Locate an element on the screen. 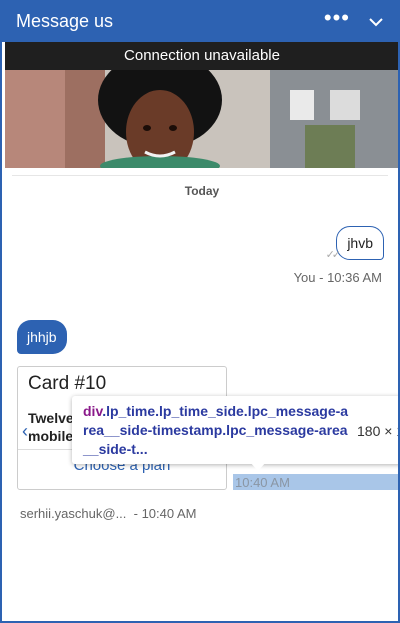  outgoing-meta: You - 10:36 AM is located at coordinates (337, 277).